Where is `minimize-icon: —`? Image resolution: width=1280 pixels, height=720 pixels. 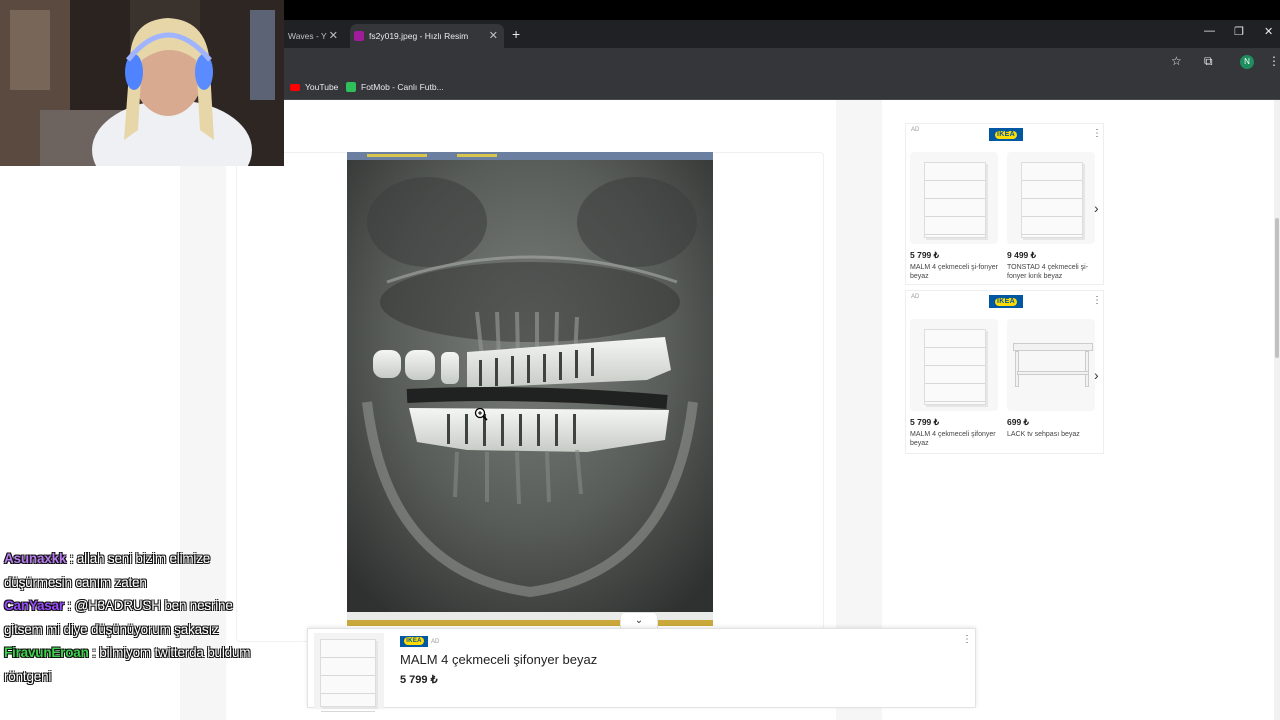 minimize-icon: — is located at coordinates (1209, 31).